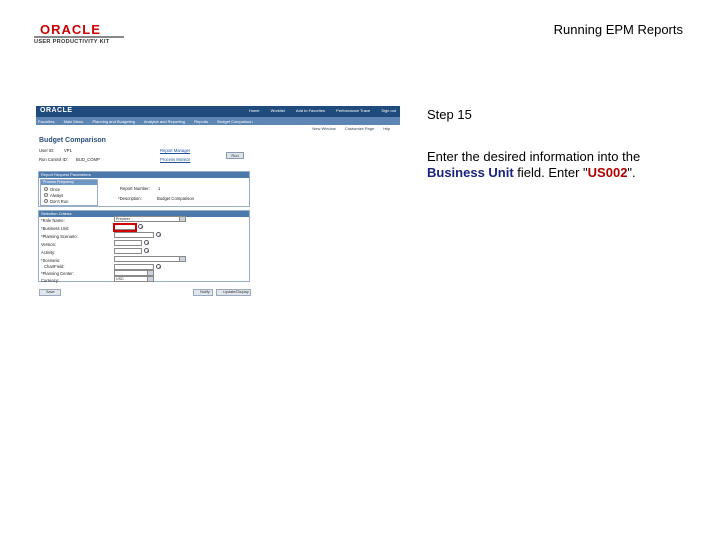  What do you see at coordinates (618, 29) in the screenshot?
I see `document-title: Running EPM Reports` at bounding box center [618, 29].